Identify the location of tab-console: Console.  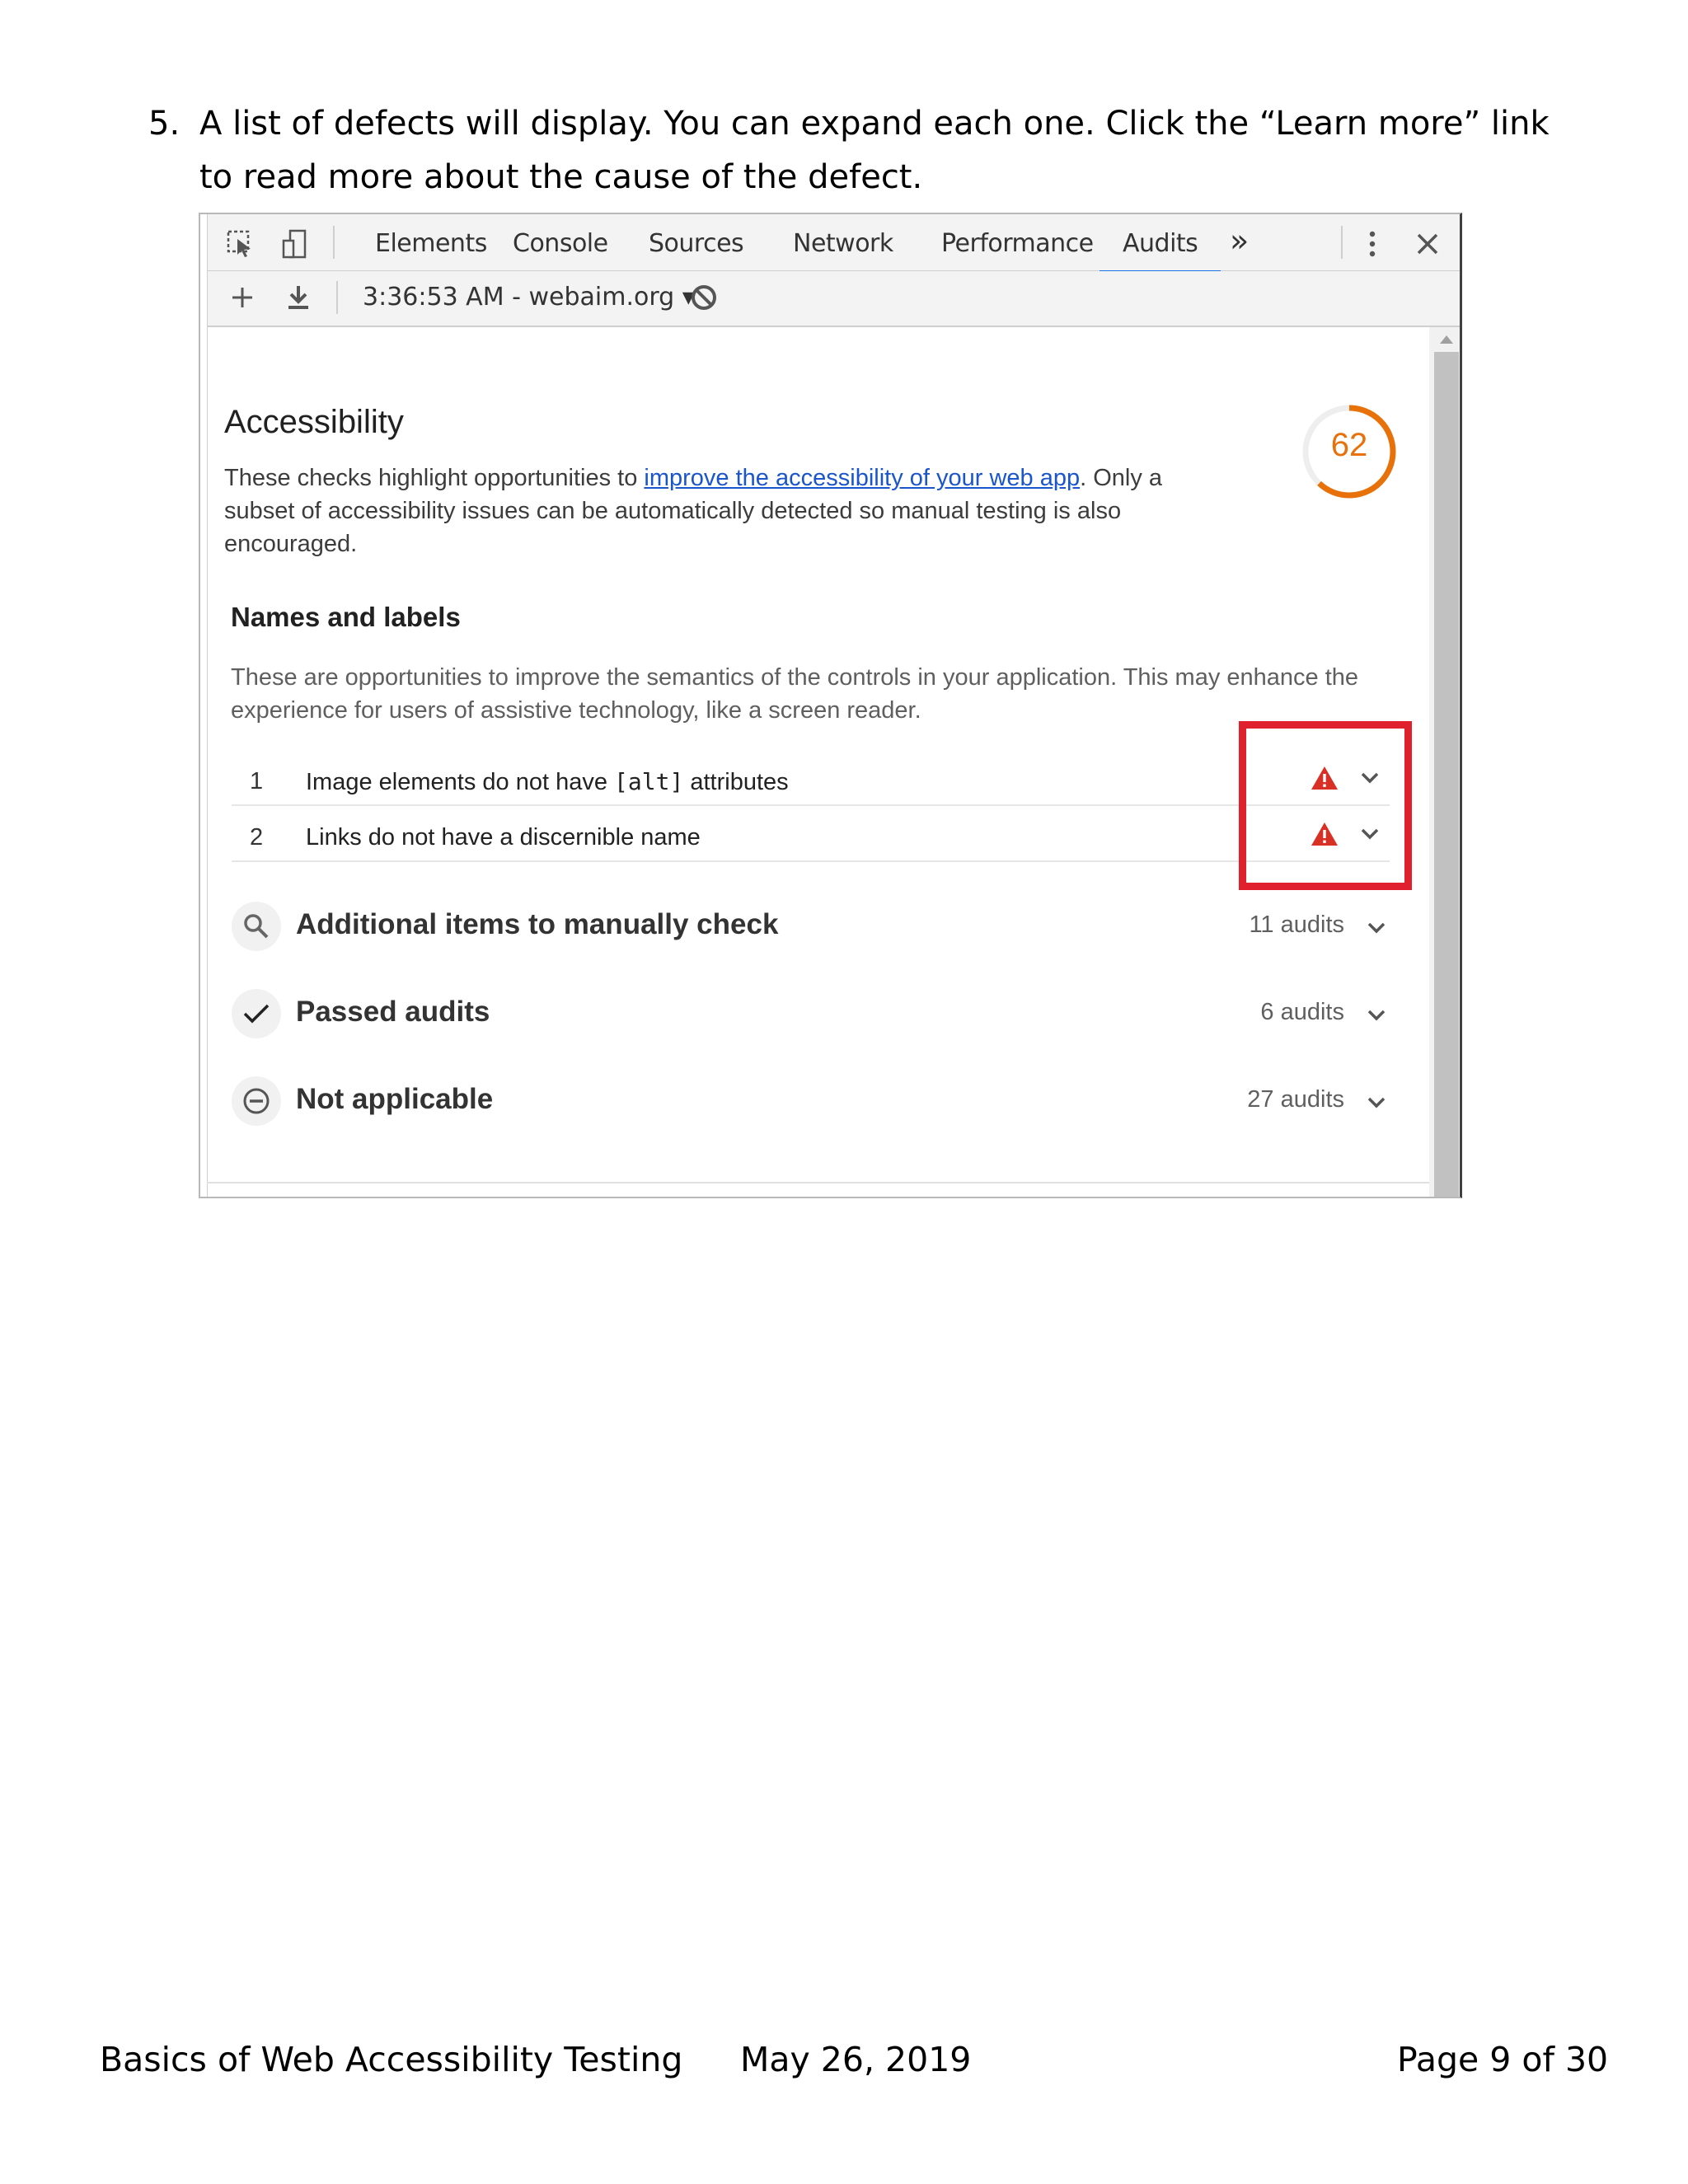
(561, 243).